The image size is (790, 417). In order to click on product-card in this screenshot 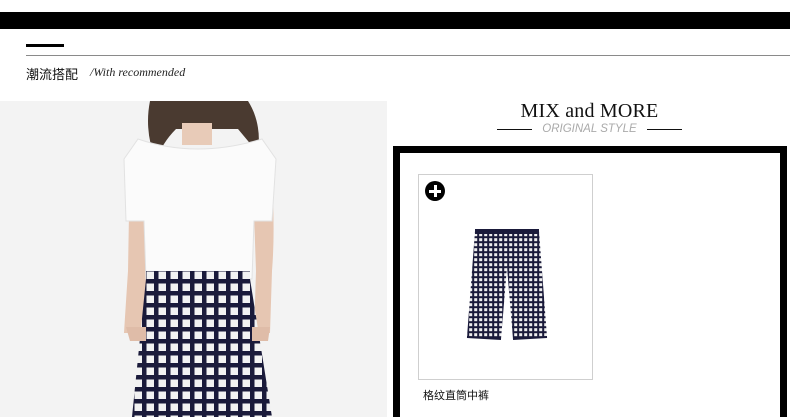, I will do `click(505, 277)`.